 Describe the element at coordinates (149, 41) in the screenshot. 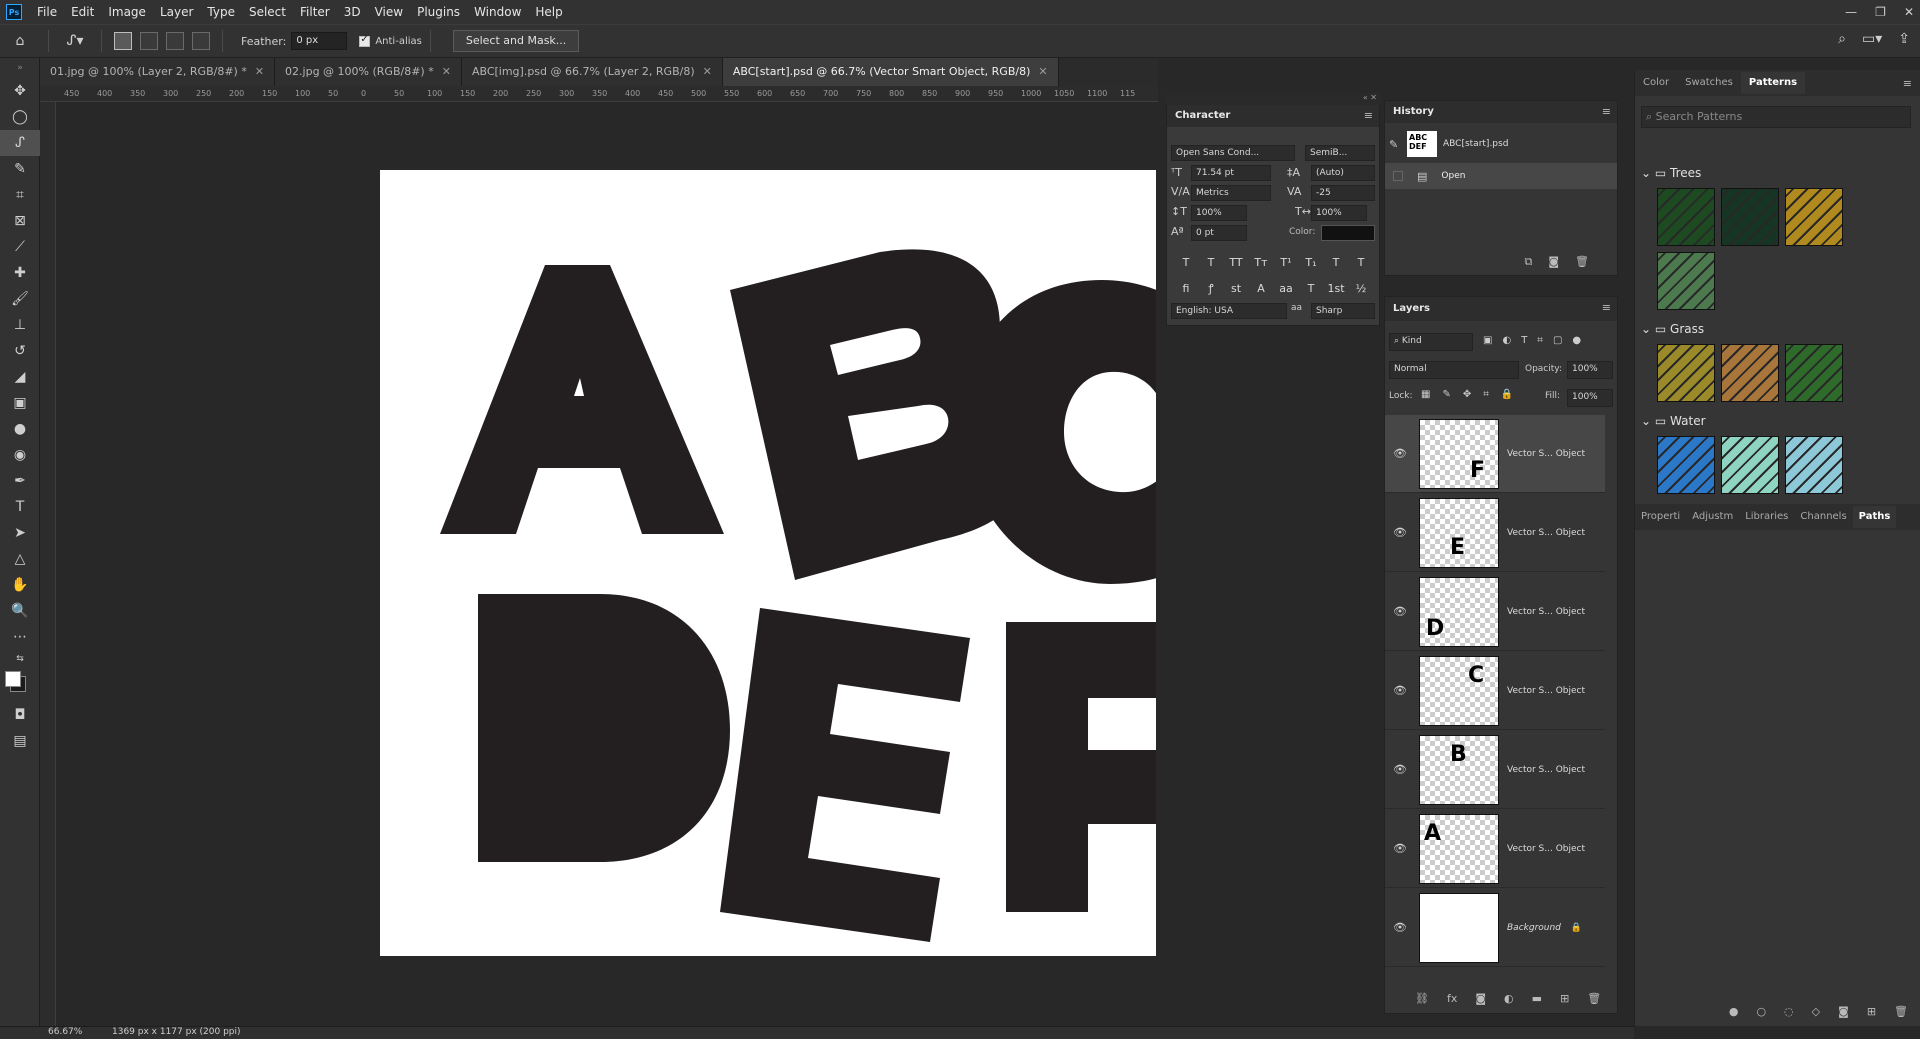

I see `add-to-selection-button` at that location.